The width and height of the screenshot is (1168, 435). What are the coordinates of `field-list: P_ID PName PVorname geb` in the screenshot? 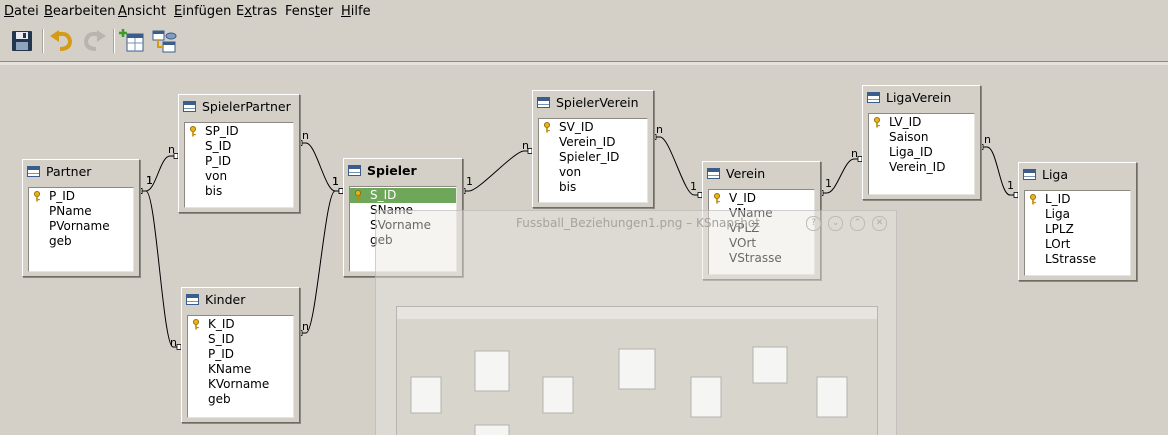 It's located at (81, 229).